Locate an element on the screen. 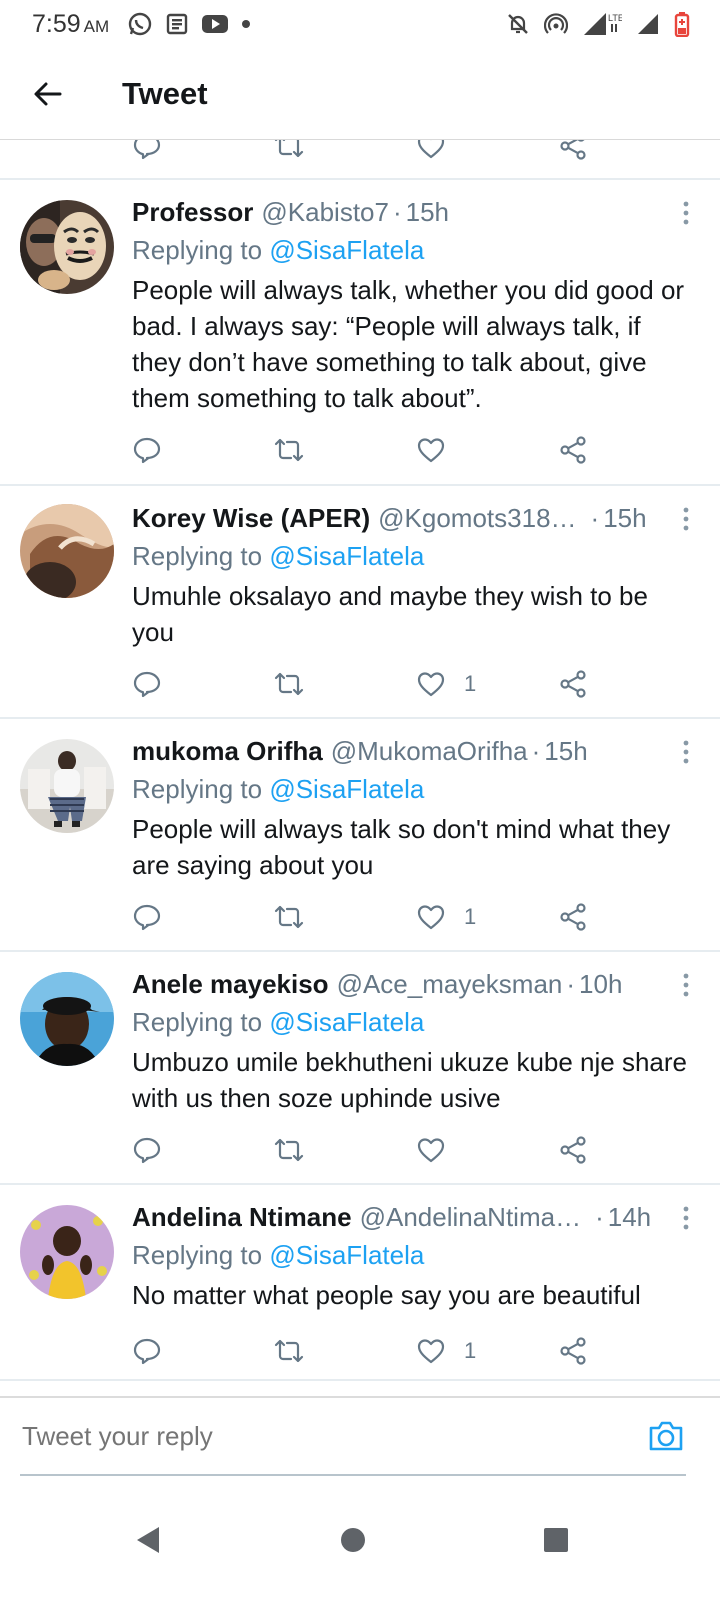 This screenshot has width=720, height=1600. author-name: Korey Wise (APER) is located at coordinates (251, 518).